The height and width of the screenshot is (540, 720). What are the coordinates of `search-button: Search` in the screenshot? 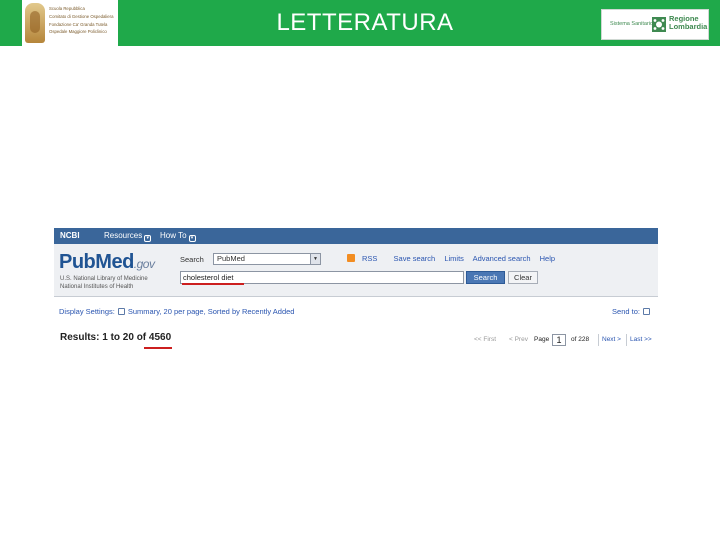 It's located at (485, 277).